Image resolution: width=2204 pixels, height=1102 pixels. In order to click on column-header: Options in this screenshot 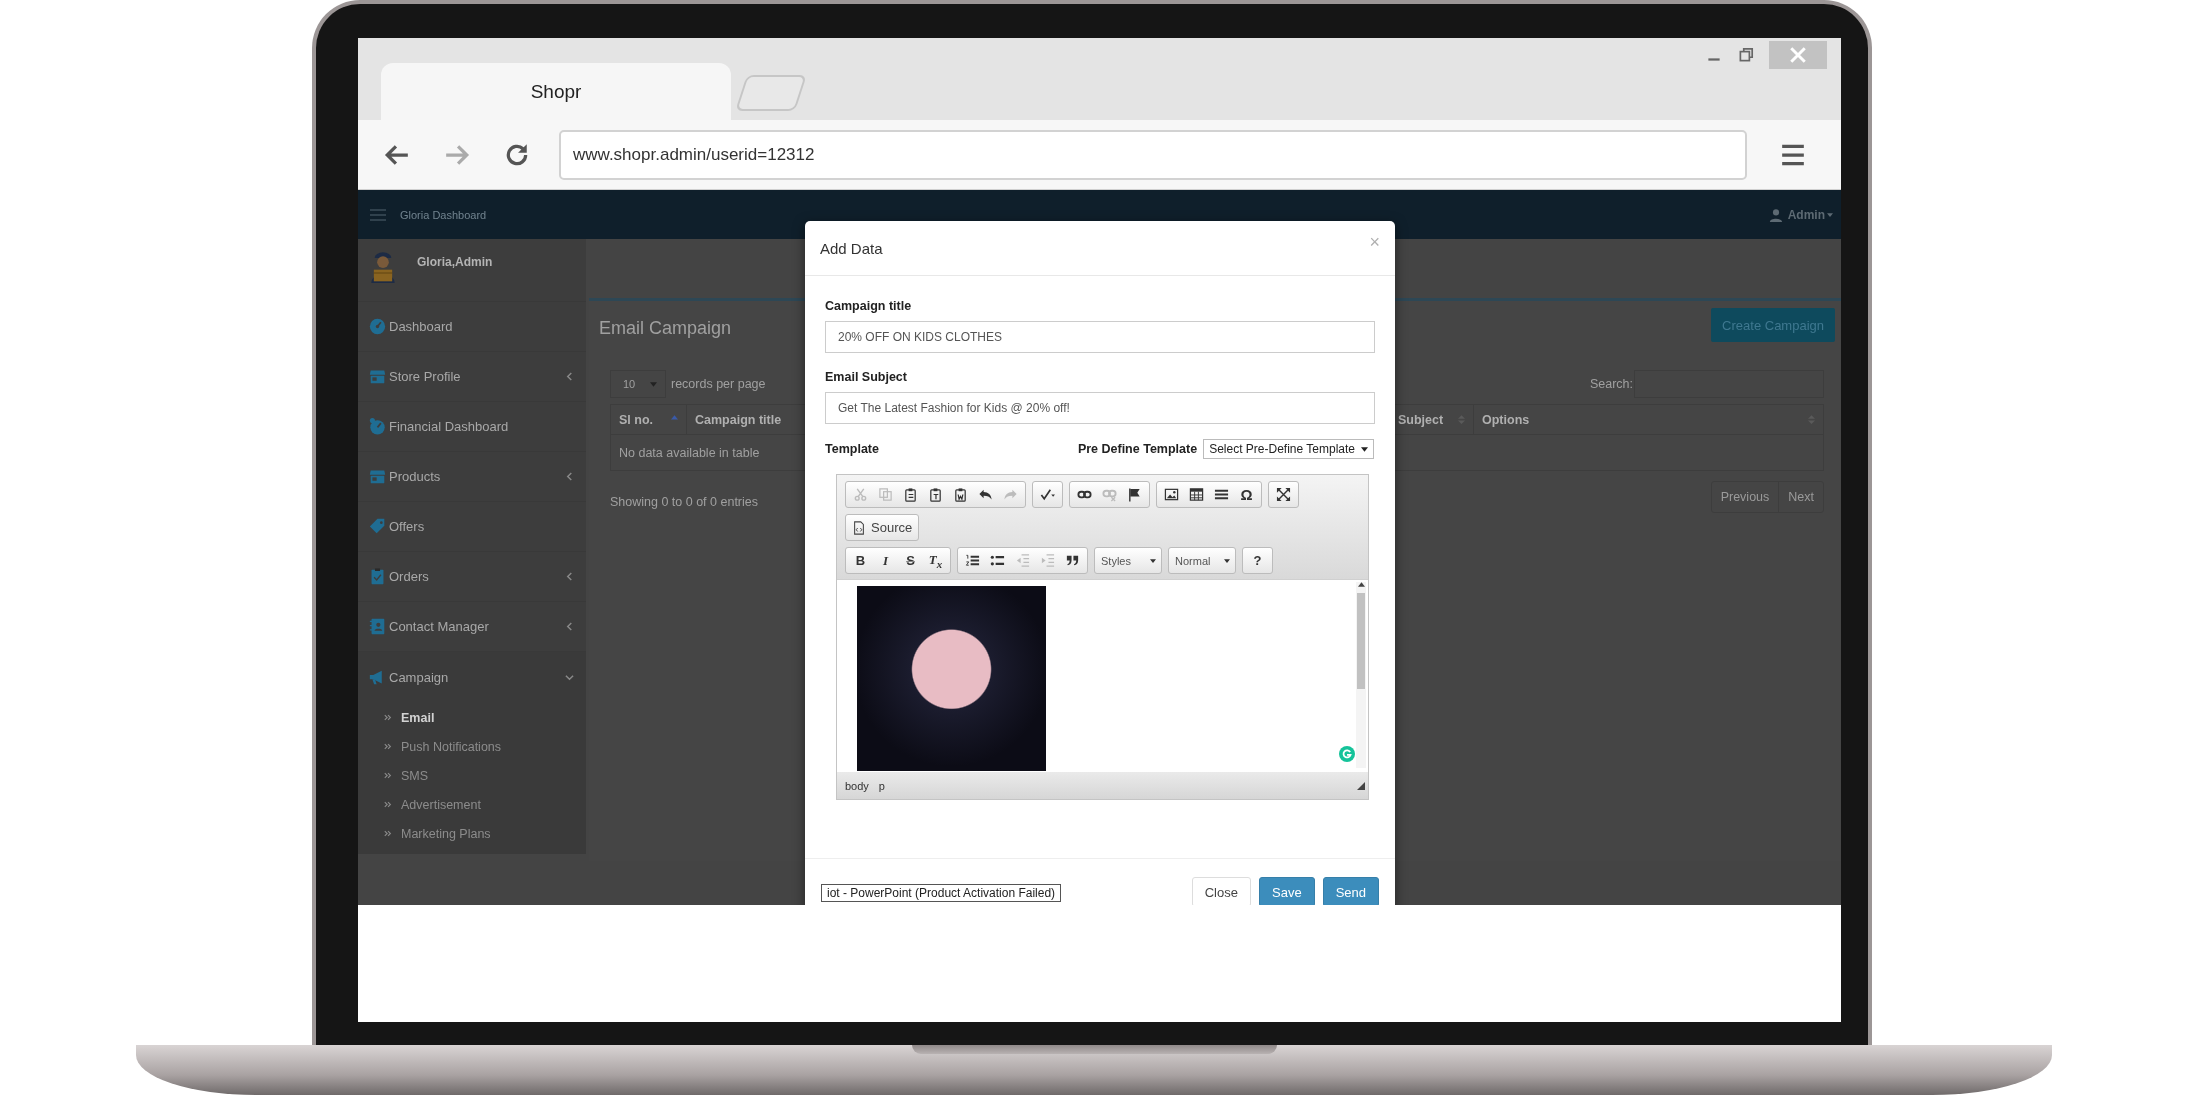, I will do `click(1648, 419)`.